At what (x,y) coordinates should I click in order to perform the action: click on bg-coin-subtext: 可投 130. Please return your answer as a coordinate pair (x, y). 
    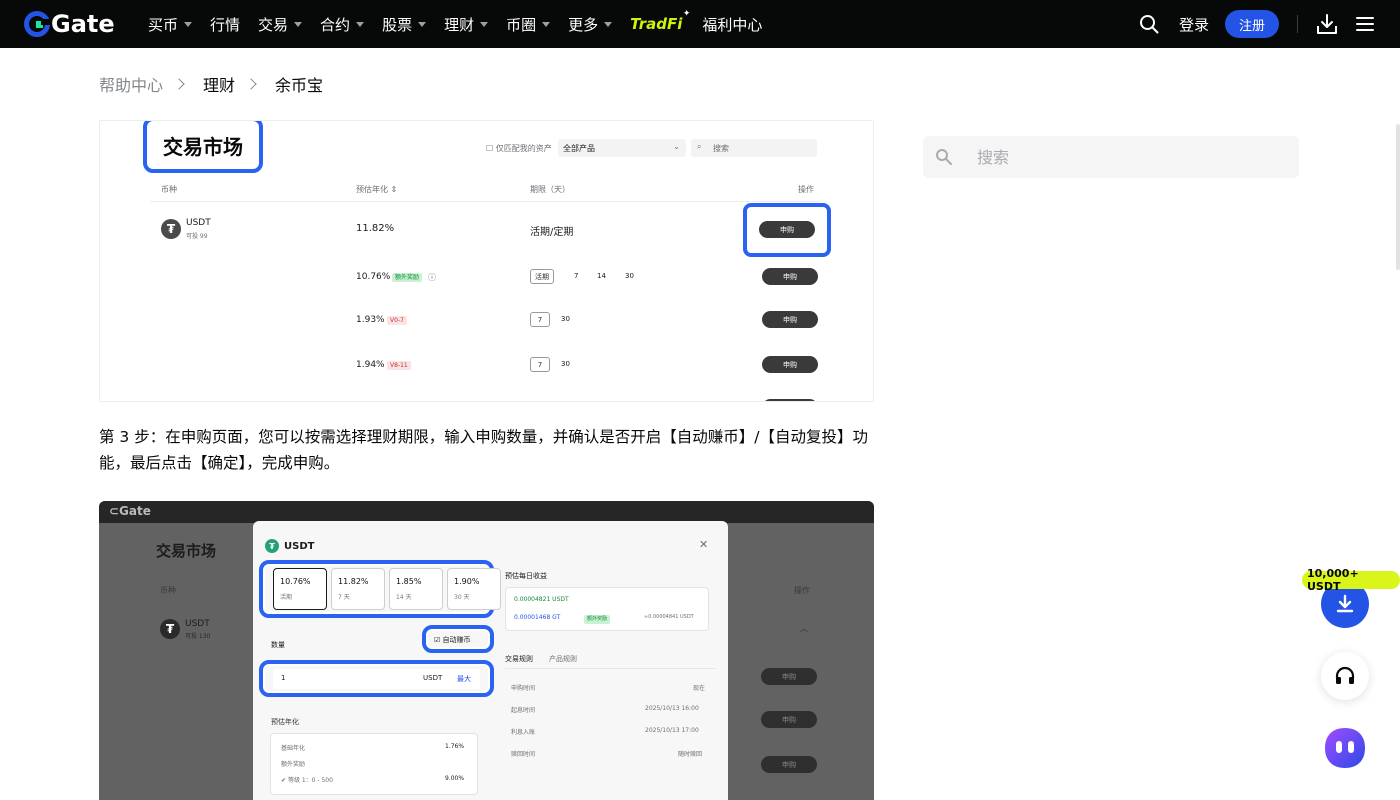
    Looking at the image, I should click on (198, 636).